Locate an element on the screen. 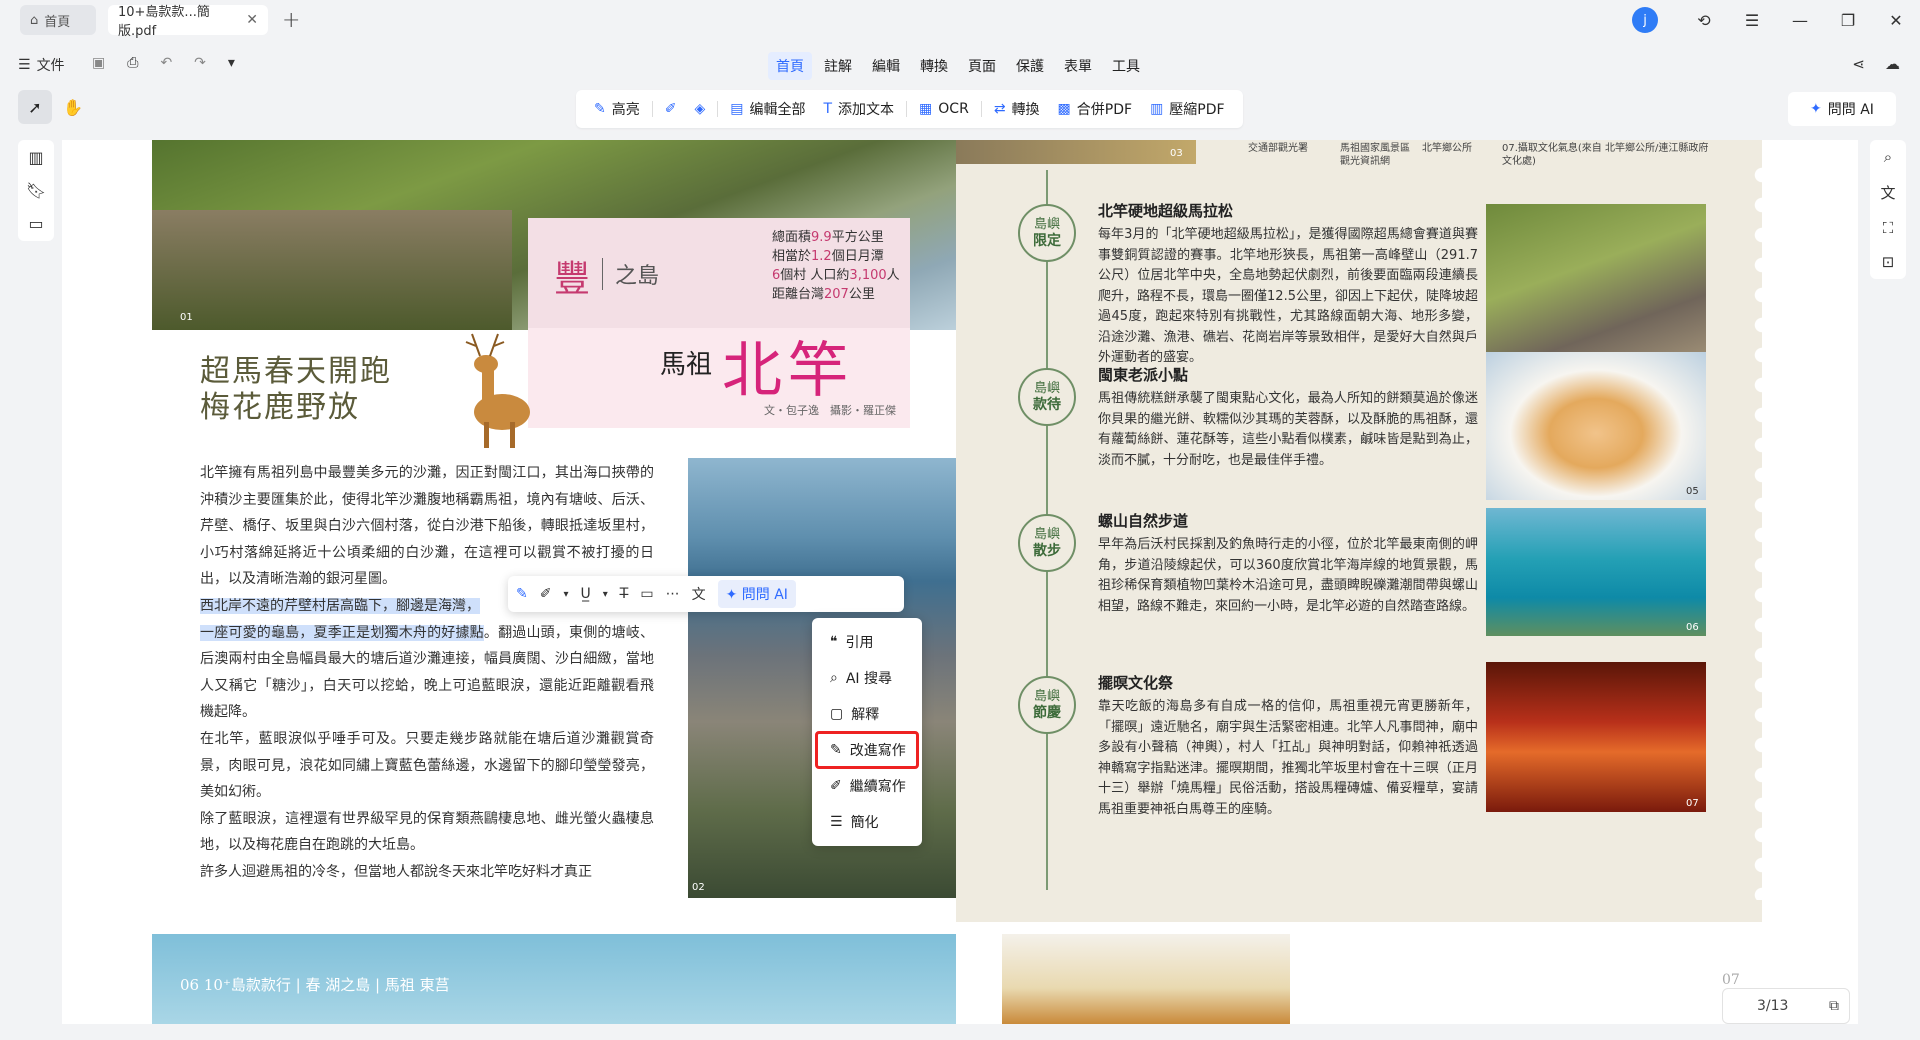  left-sidebar: ▥ 🔖︎ ▭ is located at coordinates (36, 190).